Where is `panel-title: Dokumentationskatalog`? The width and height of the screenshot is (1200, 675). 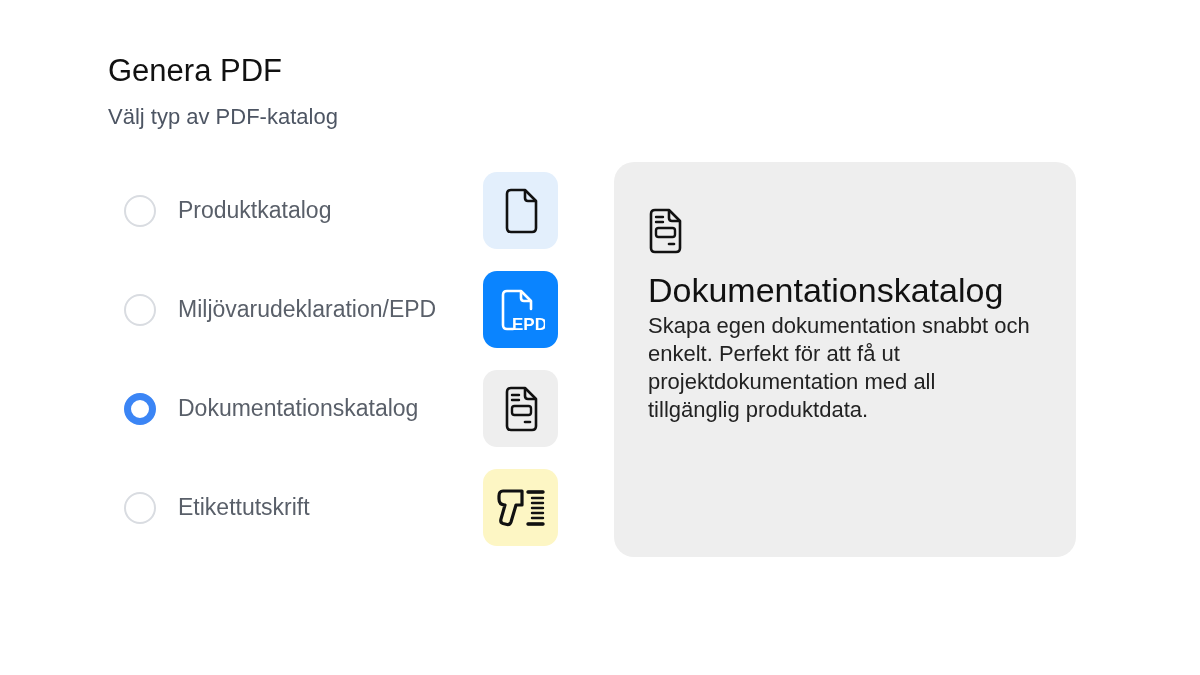
panel-title: Dokumentationskatalog is located at coordinates (826, 290).